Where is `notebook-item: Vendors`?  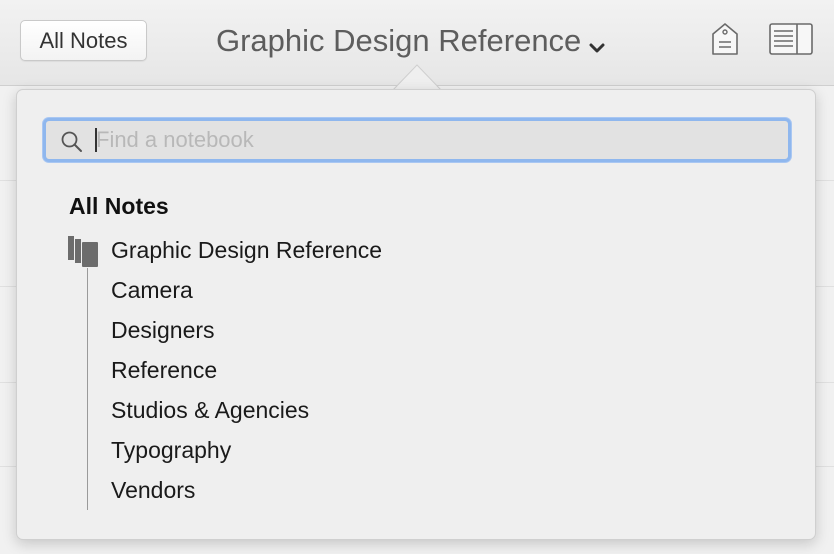
notebook-item: Vendors is located at coordinates (153, 490).